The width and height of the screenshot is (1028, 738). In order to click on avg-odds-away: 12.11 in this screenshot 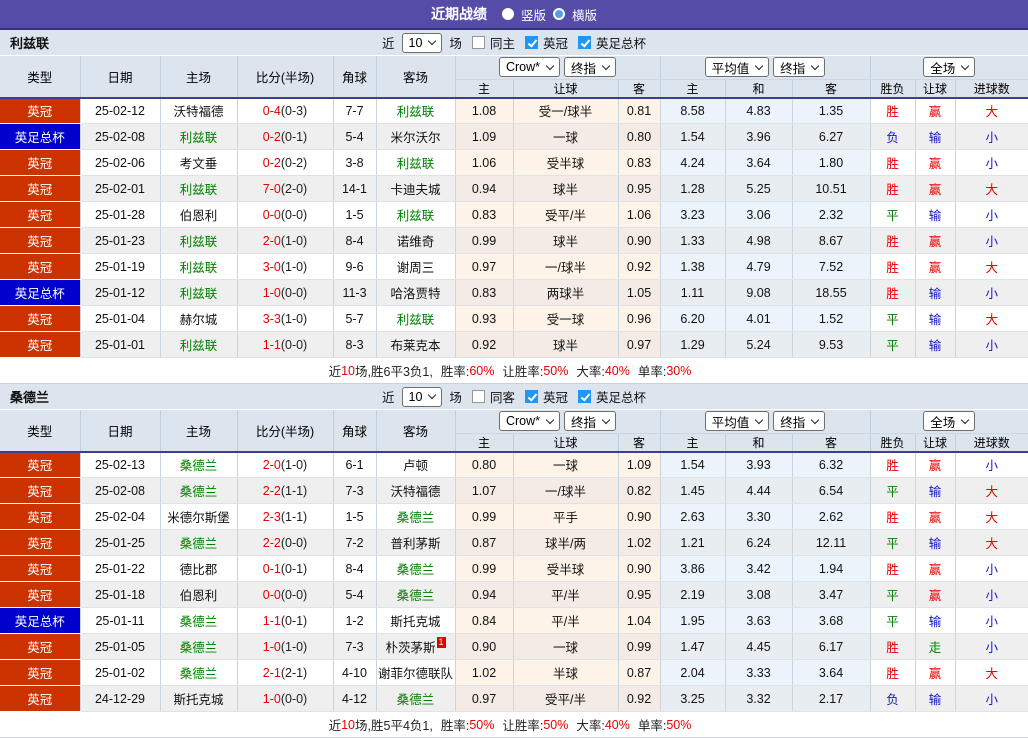, I will do `click(831, 542)`.